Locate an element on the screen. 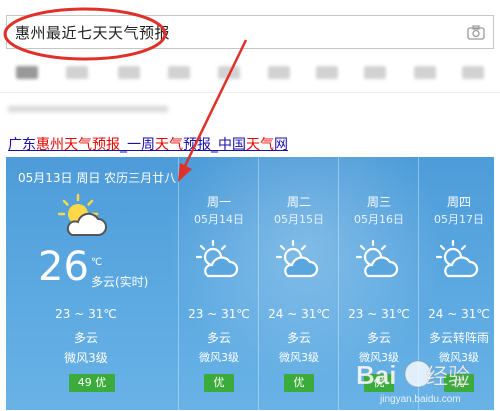 The height and width of the screenshot is (411, 500). highlight-ellipse is located at coordinates (85, 34).